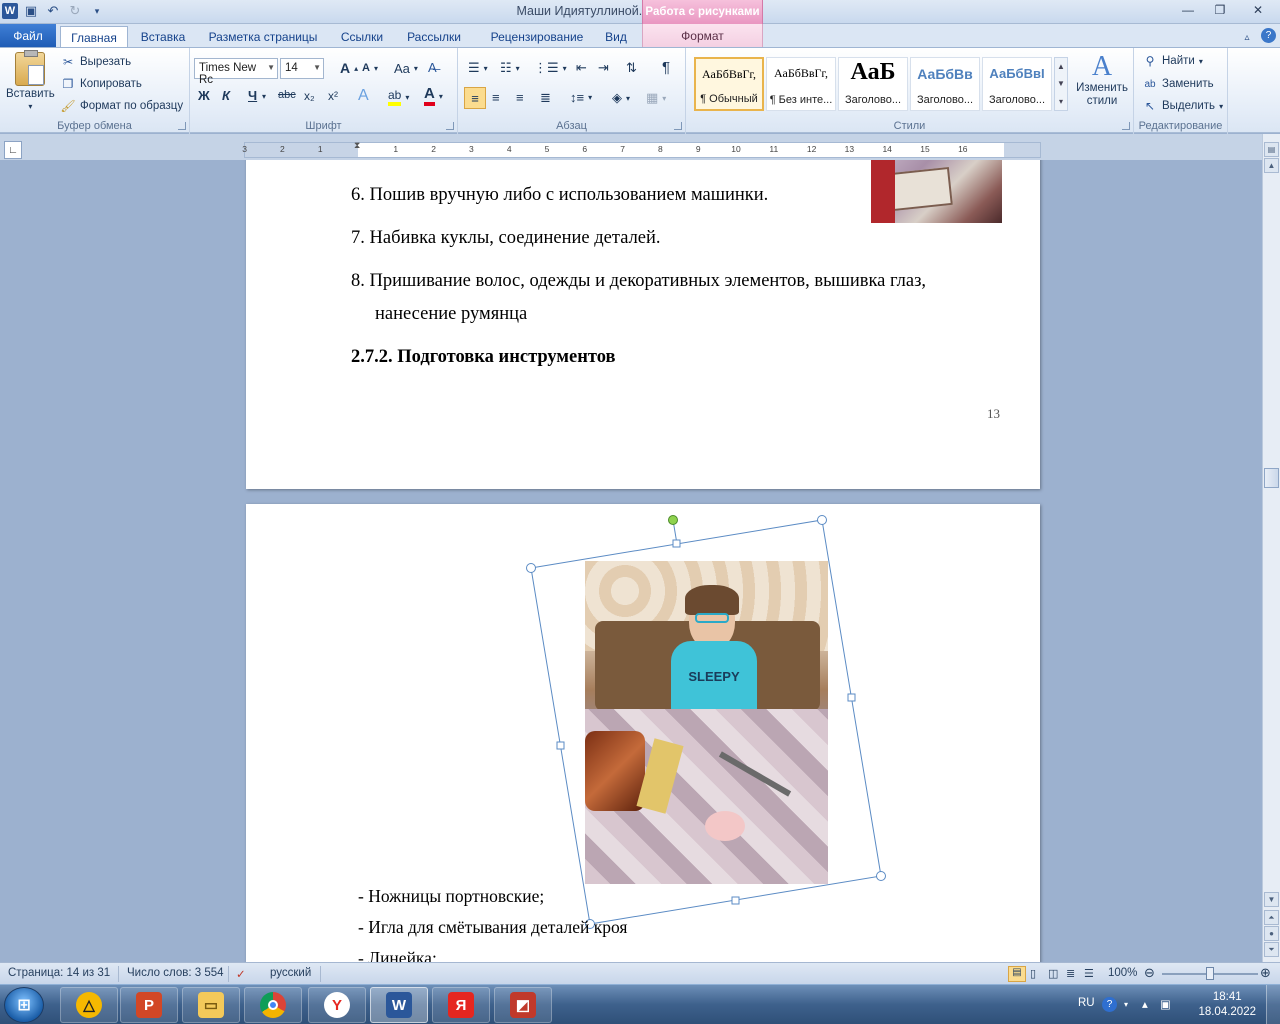 The width and height of the screenshot is (1280, 1024). Describe the element at coordinates (1109, 1004) in the screenshot. I see `help-tray-icon: ?` at that location.